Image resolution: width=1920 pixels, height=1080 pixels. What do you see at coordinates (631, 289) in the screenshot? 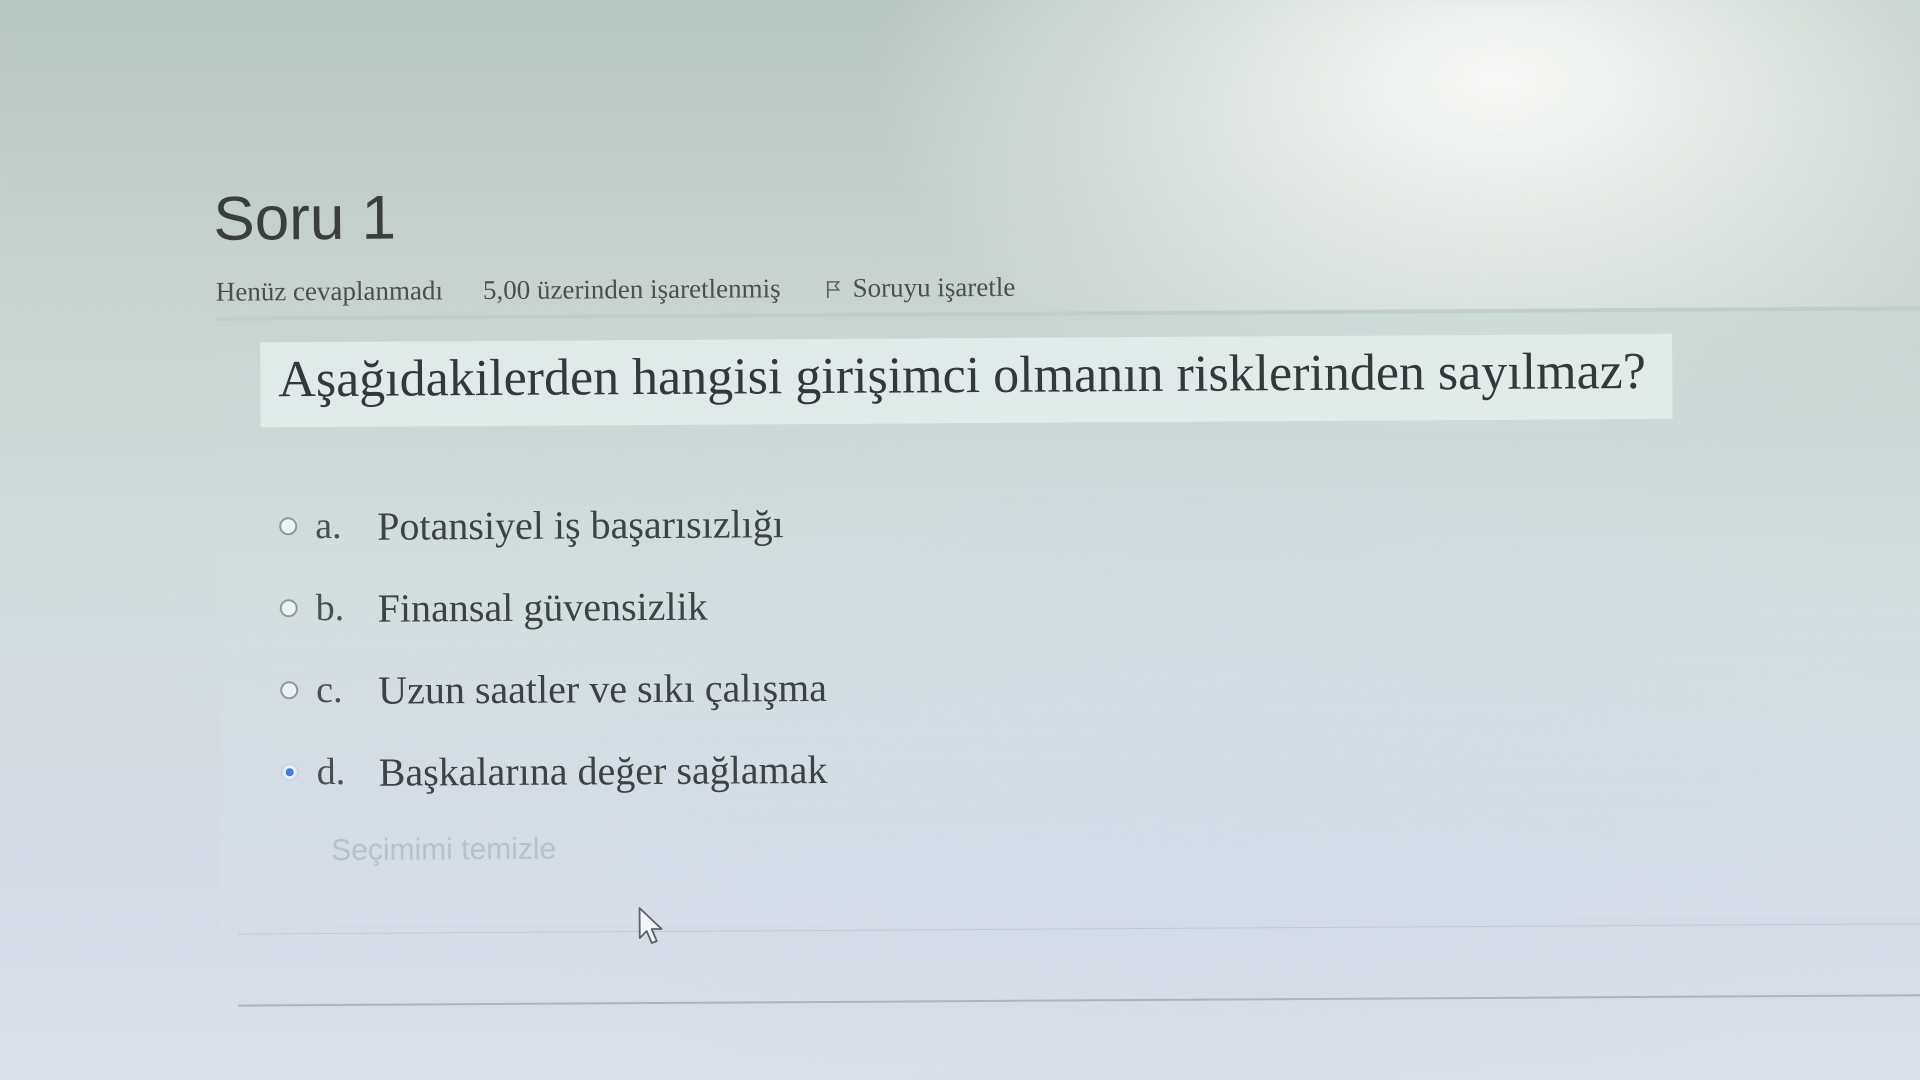
I see `question-marks: 5,00 üzerinden işaretlenmiş` at bounding box center [631, 289].